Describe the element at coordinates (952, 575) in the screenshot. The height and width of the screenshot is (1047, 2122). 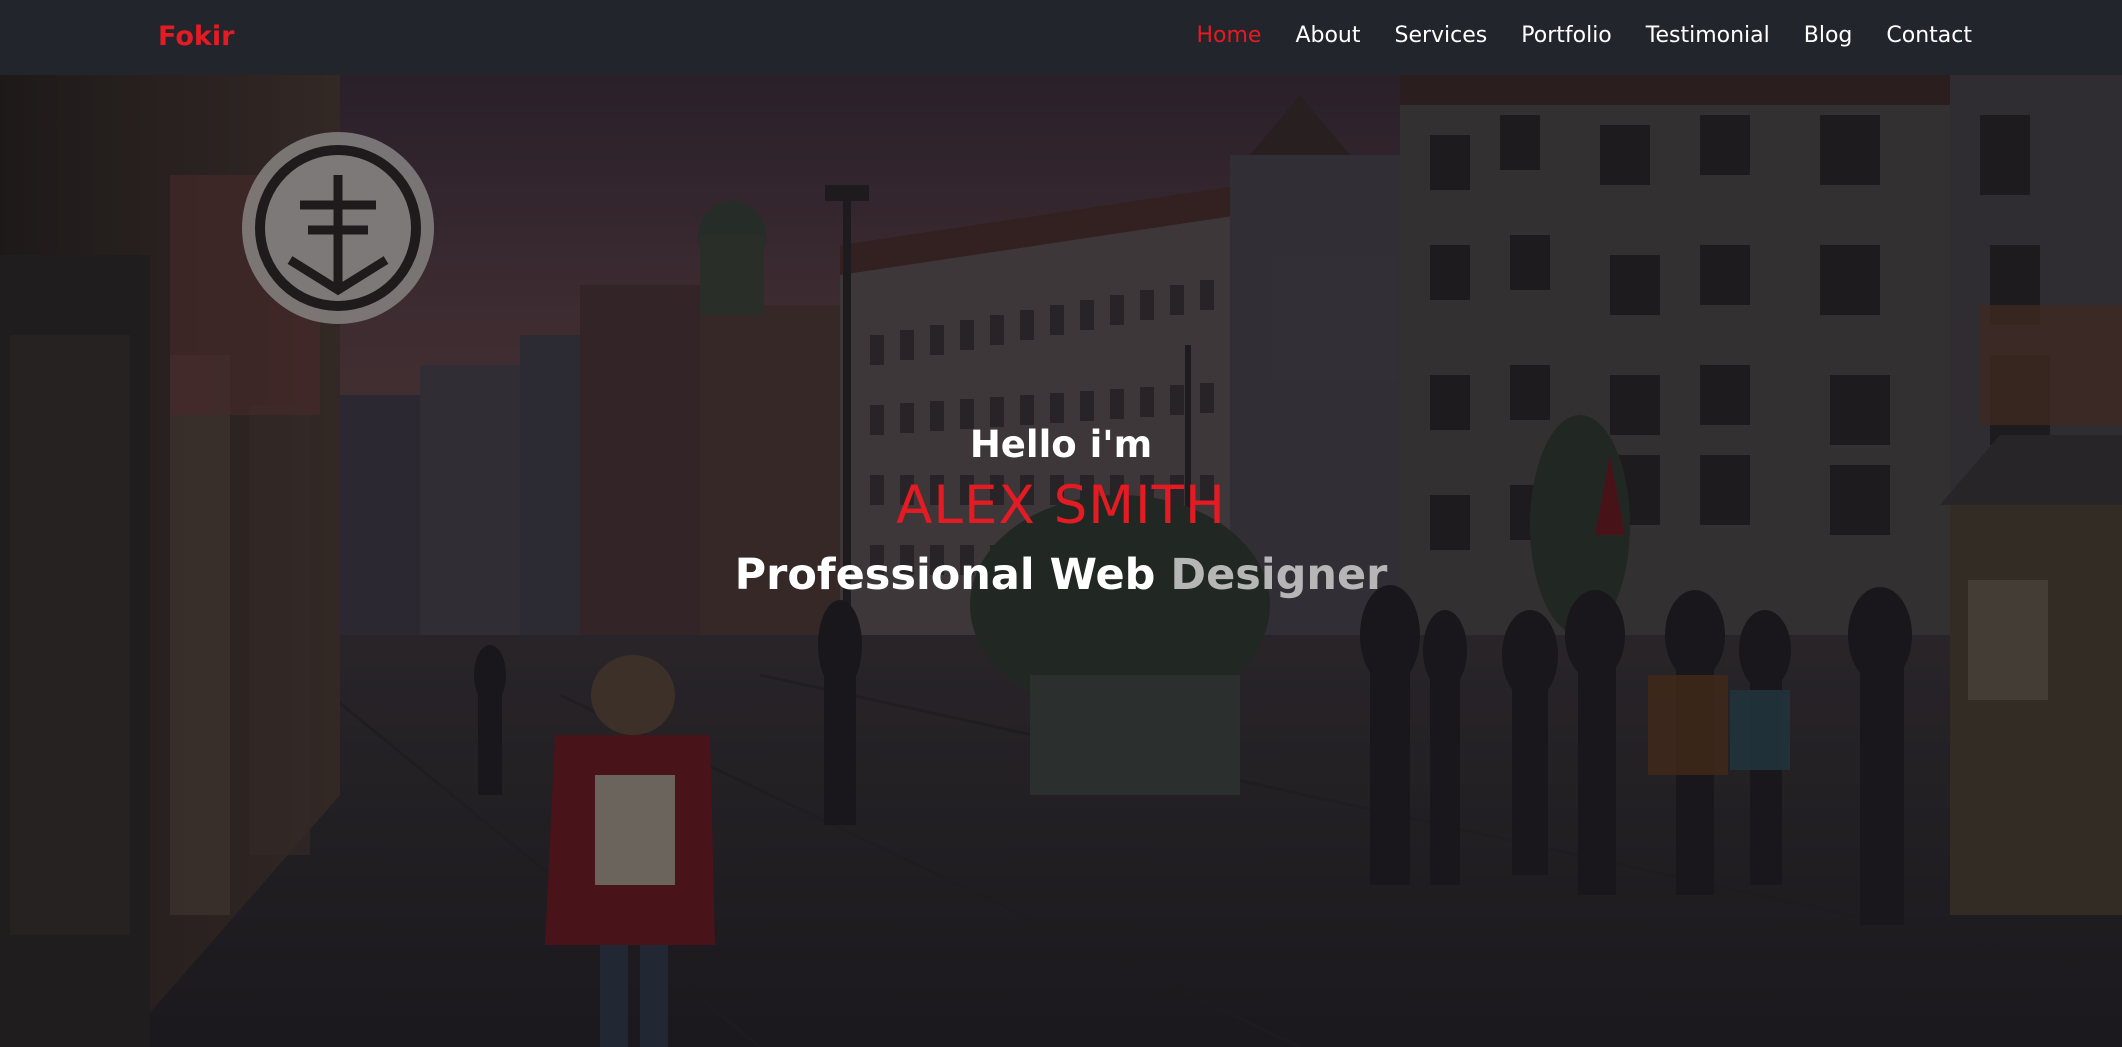
I see `hero-tagline-static: Professional Web` at that location.